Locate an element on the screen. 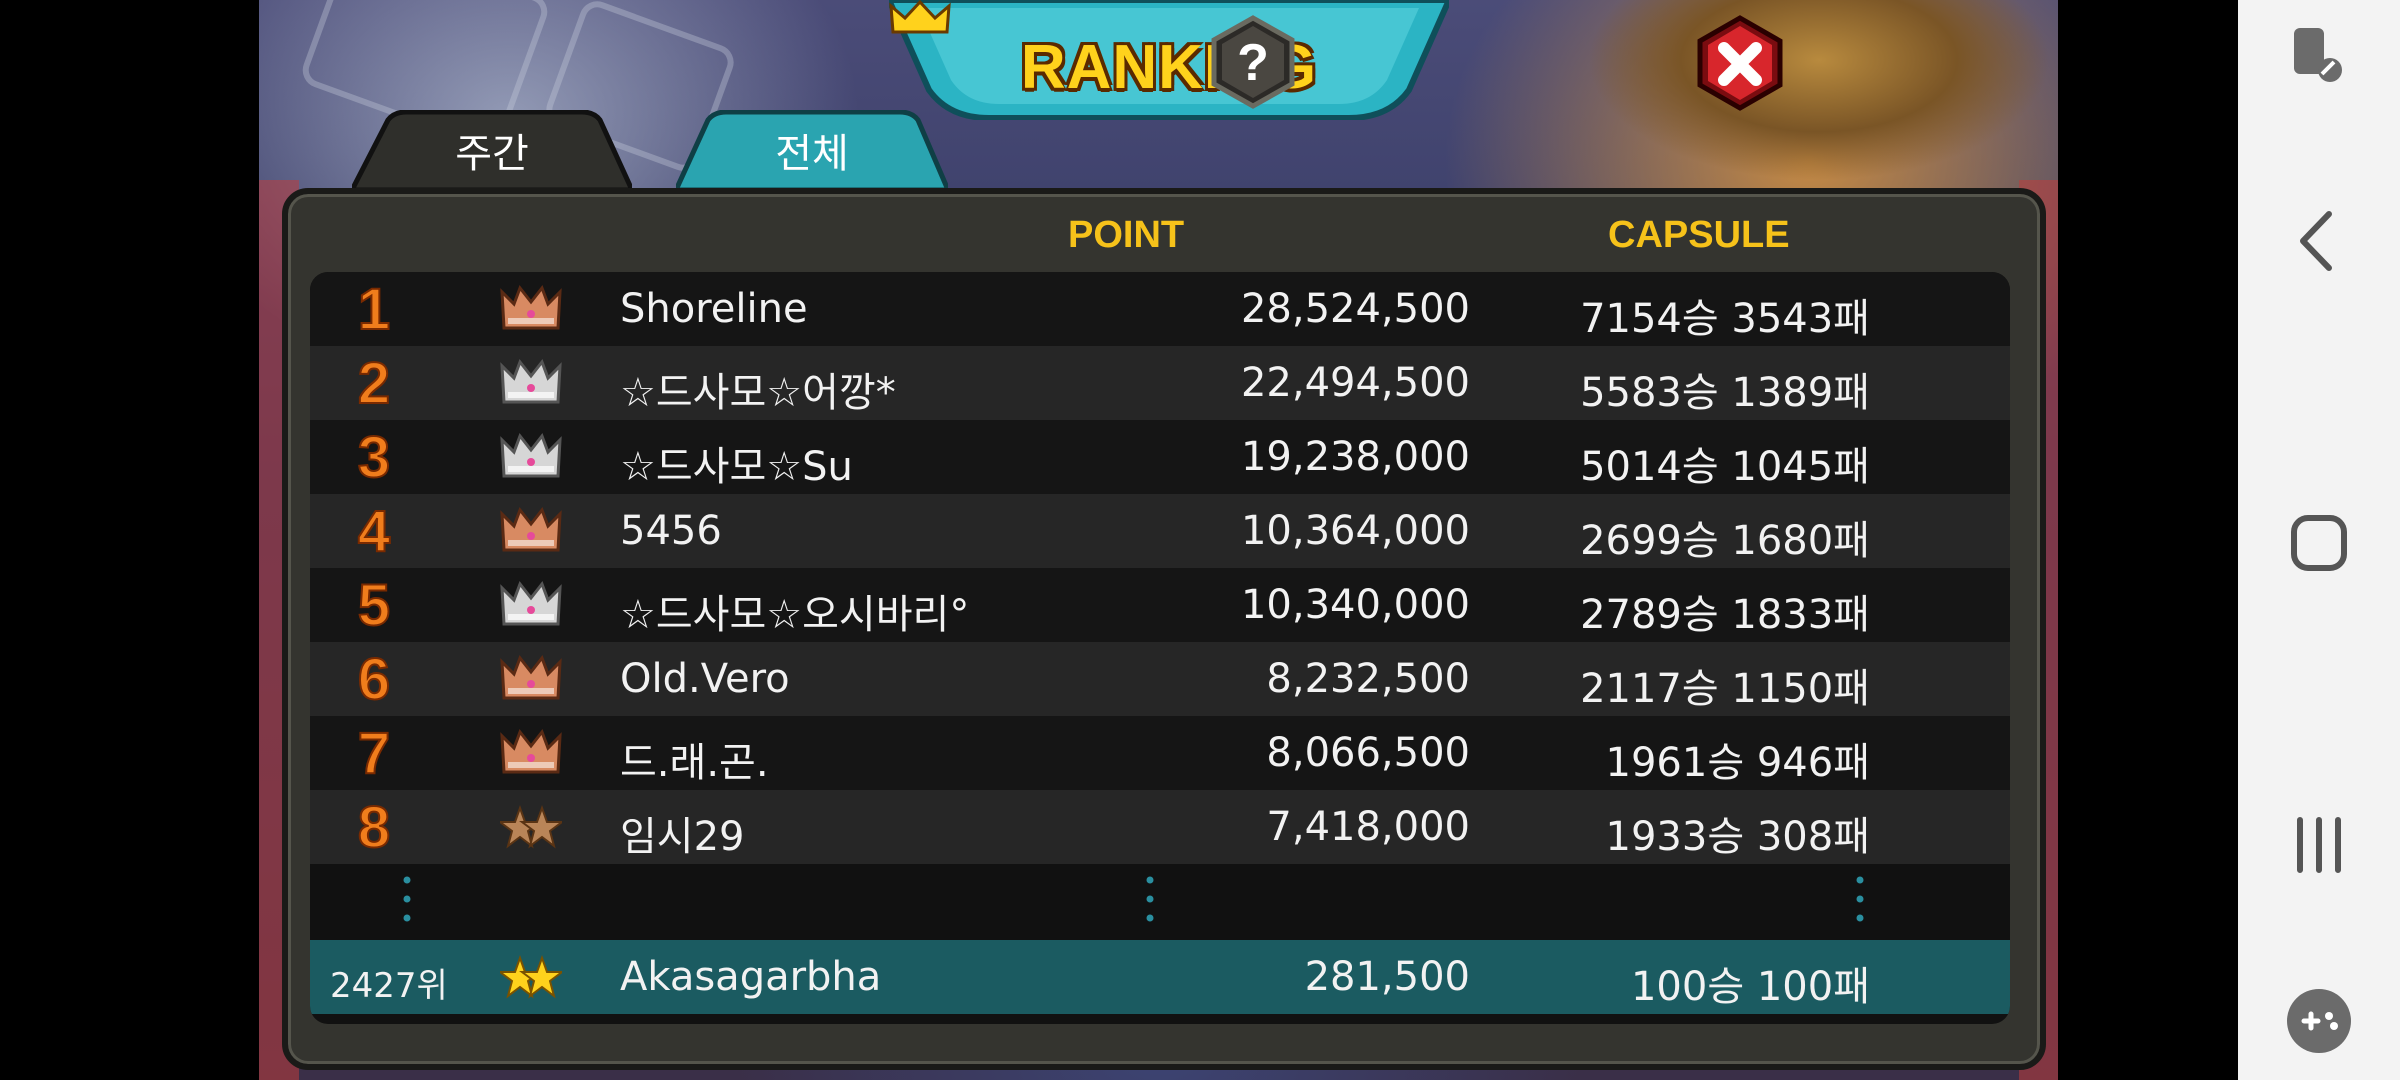 Image resolution: width=2400 pixels, height=1080 pixels. screen-rotate-button is located at coordinates (2319, 57).